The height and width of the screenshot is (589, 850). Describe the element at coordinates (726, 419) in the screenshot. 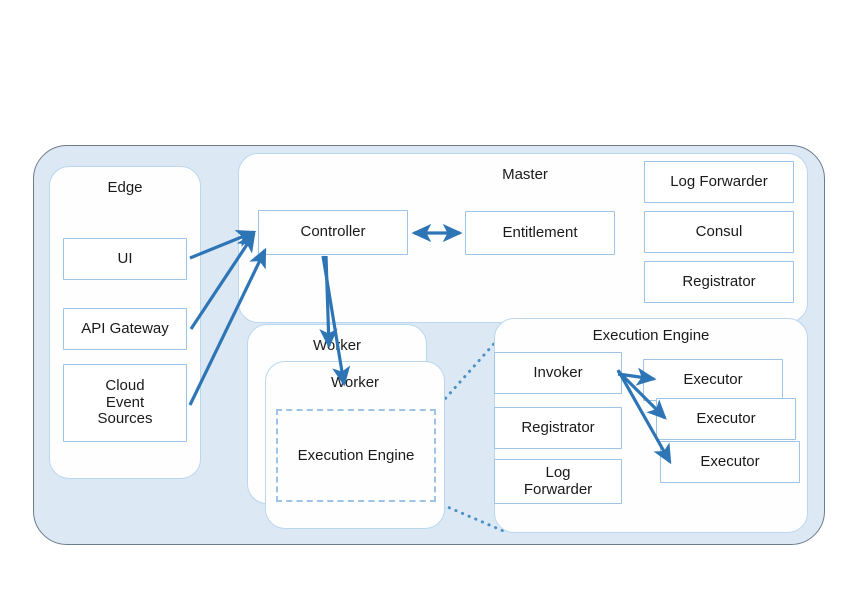

I see `executor-box-2: Executor` at that location.